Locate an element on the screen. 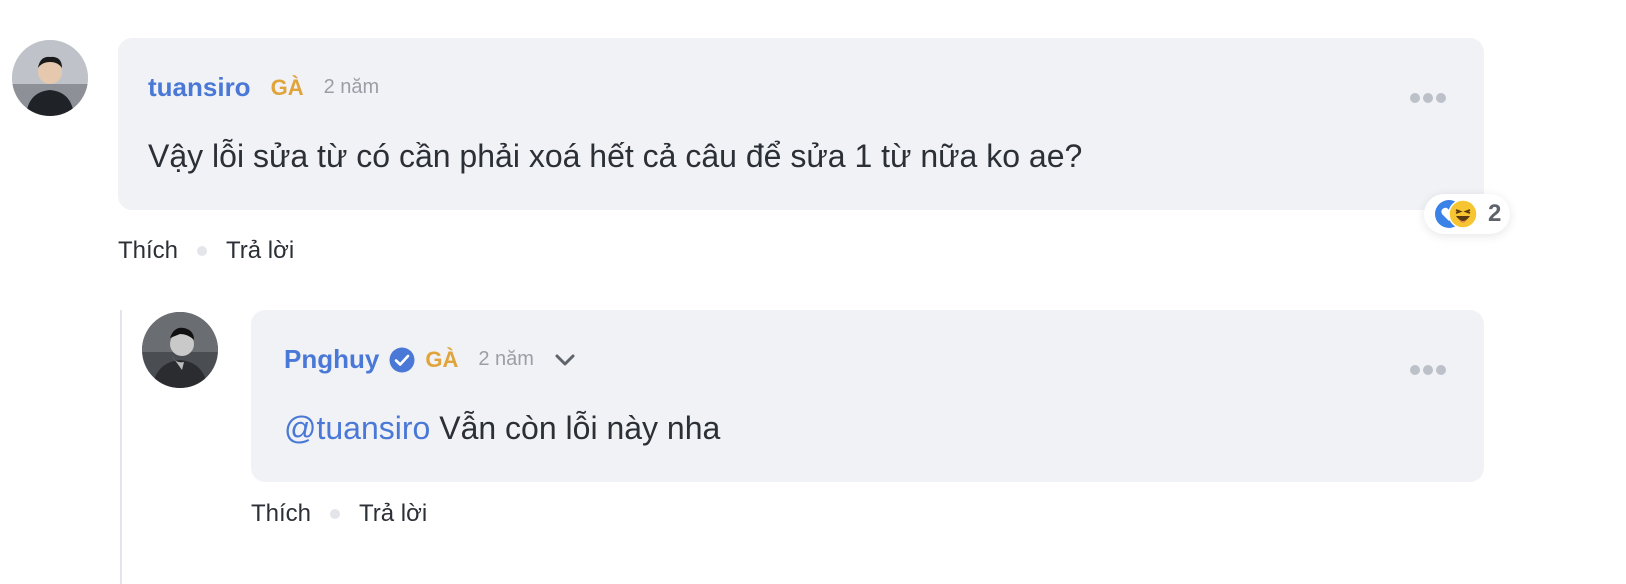 The width and height of the screenshot is (1626, 584). reply-text: @tuansiro Vẫn còn lỗi này nha is located at coordinates (502, 428).